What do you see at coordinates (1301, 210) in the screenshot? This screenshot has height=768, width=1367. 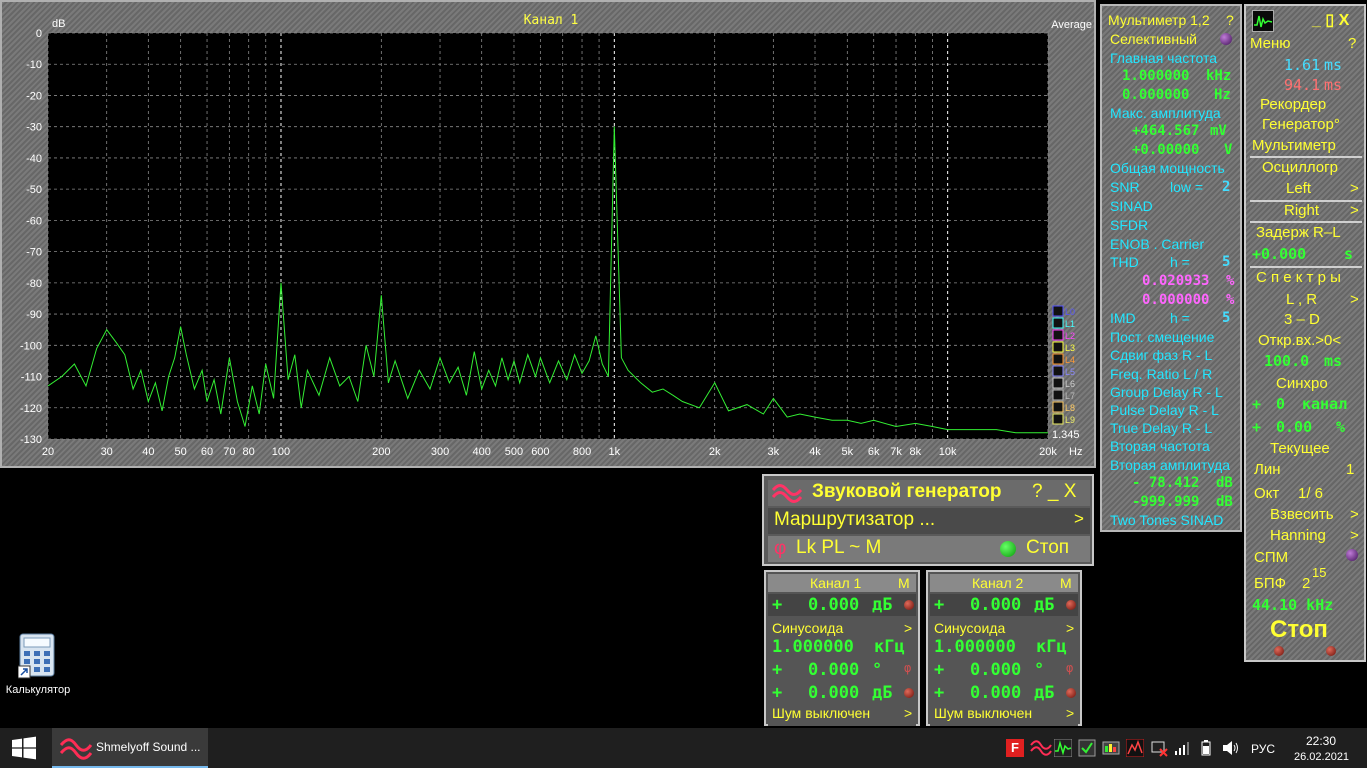 I see `right-channel-button: Right` at bounding box center [1301, 210].